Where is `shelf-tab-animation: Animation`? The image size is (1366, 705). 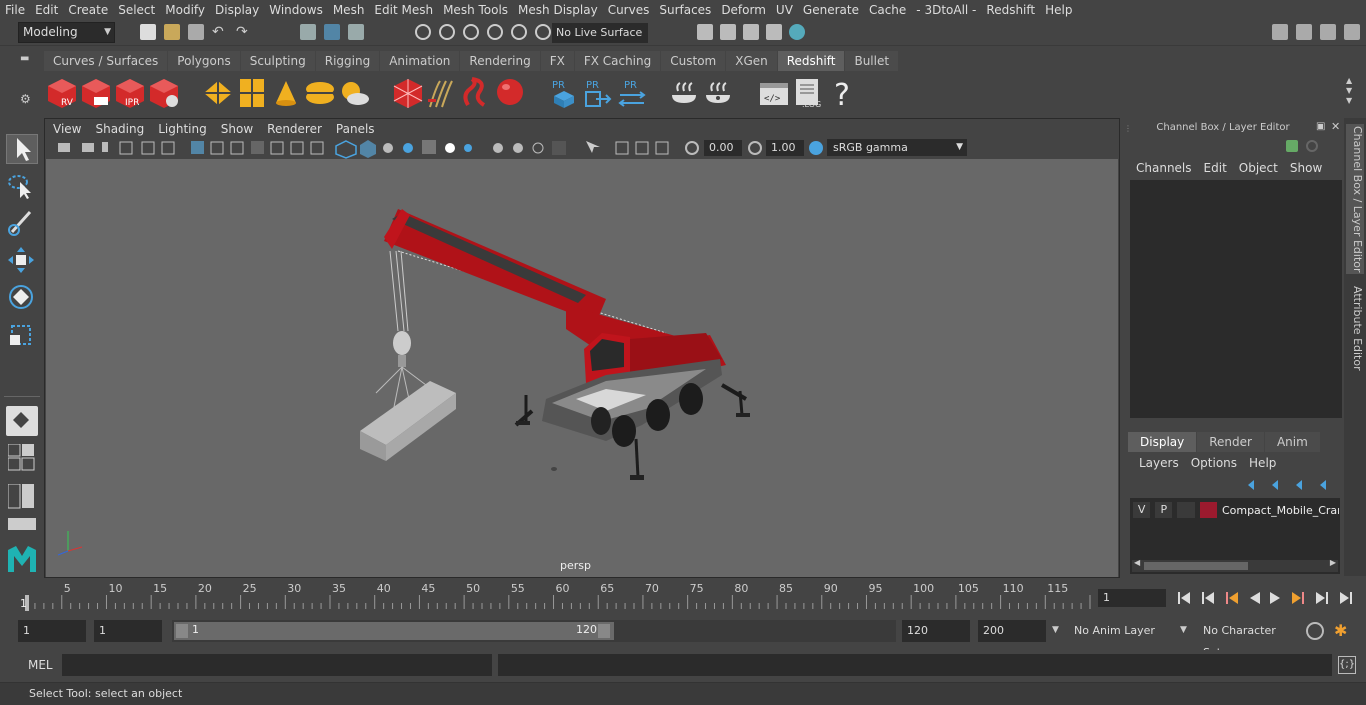
shelf-tab-animation: Animation is located at coordinates (420, 61).